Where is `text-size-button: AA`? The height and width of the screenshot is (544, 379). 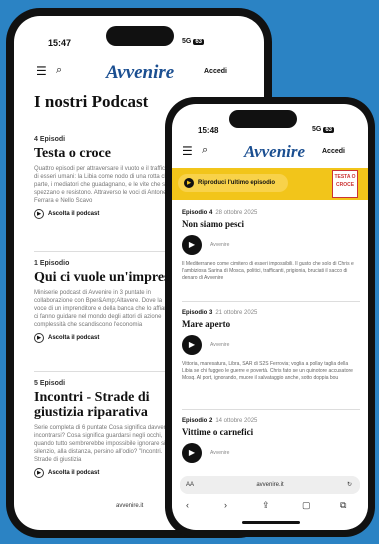
text-size-button: AA is located at coordinates (190, 485).